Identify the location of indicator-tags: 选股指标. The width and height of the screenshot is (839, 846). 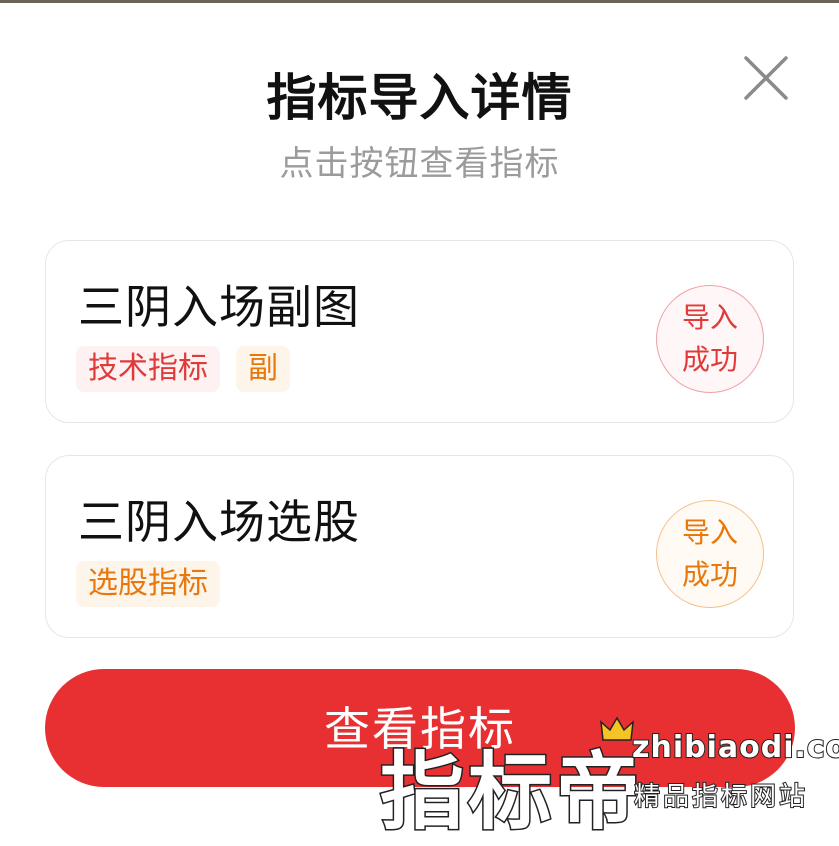
(148, 584).